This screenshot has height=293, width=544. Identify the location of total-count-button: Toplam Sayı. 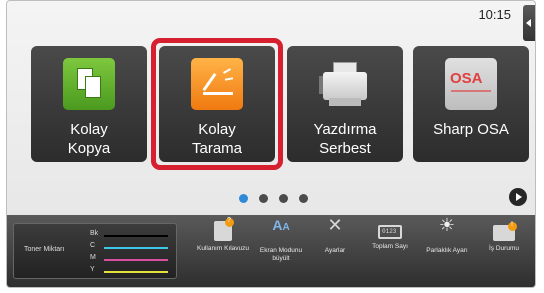
(390, 236).